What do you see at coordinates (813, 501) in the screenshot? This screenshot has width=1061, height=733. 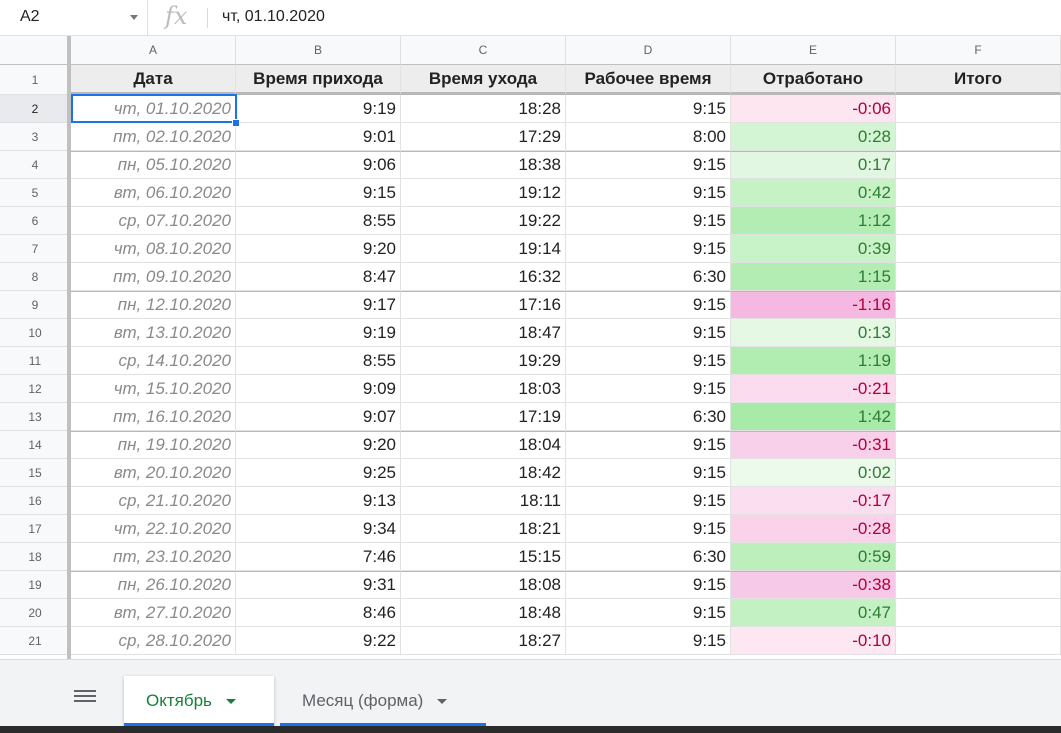 I see `table-cell: -0:17` at bounding box center [813, 501].